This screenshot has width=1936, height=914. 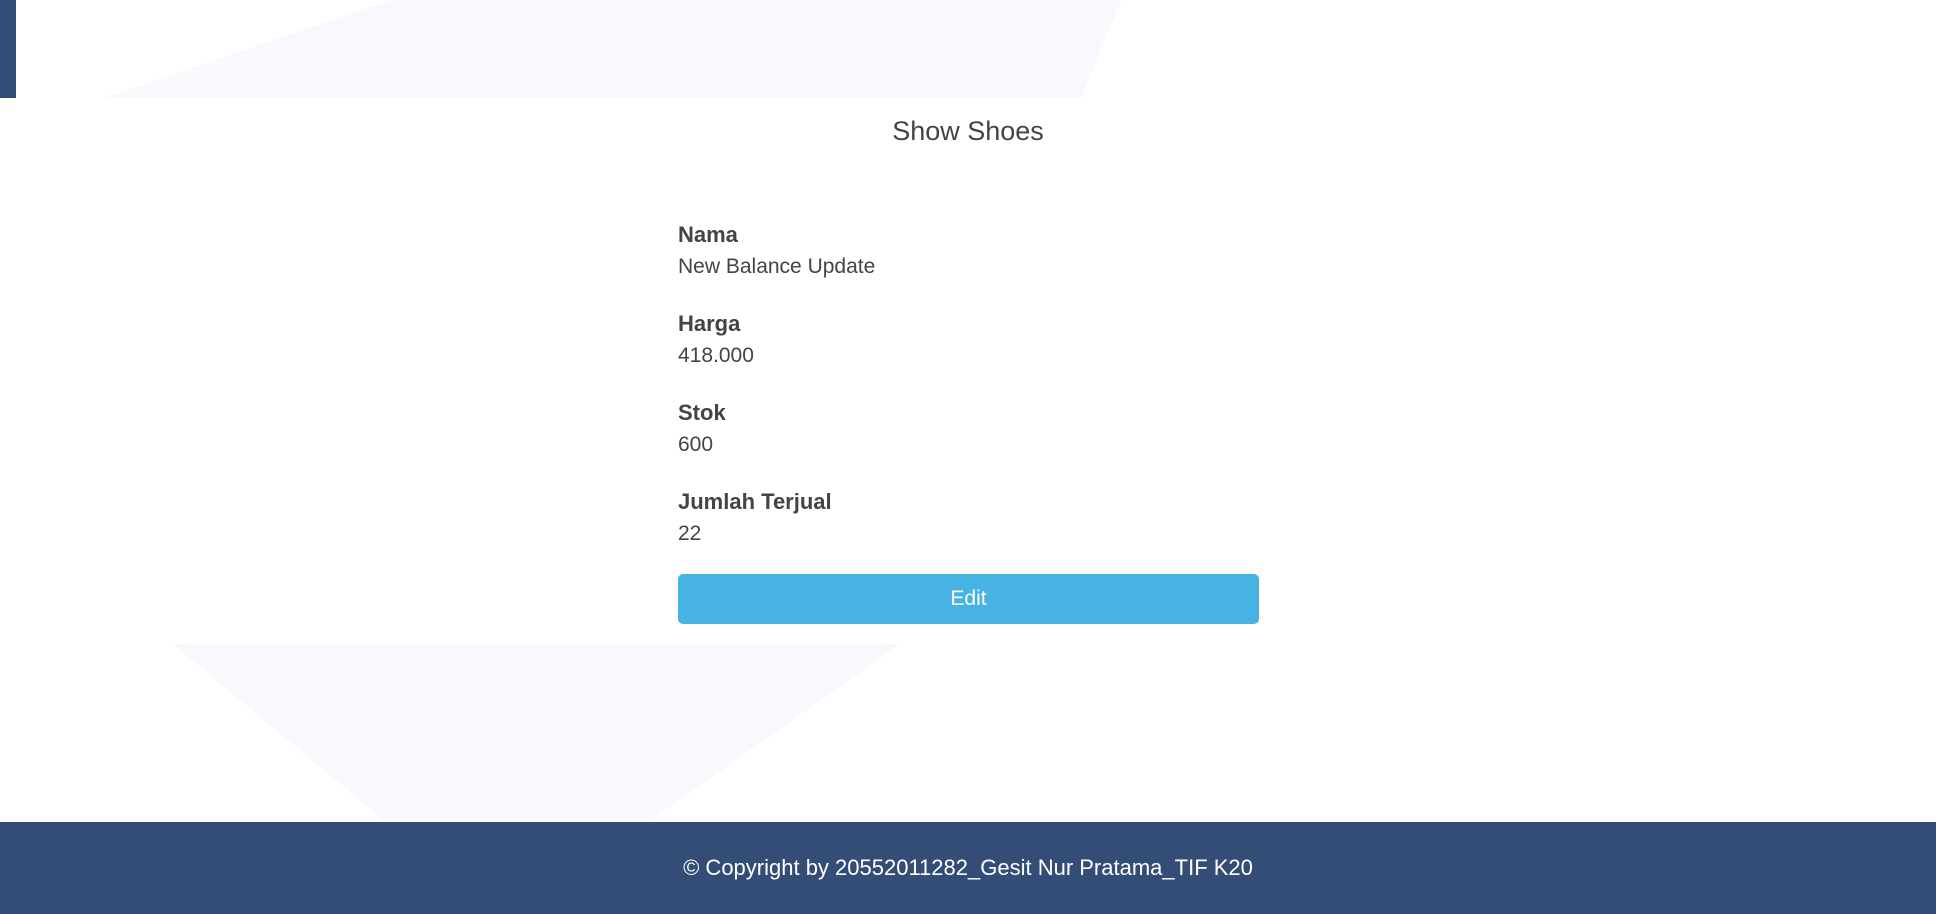 What do you see at coordinates (612, 49) in the screenshot?
I see `background-shape-top` at bounding box center [612, 49].